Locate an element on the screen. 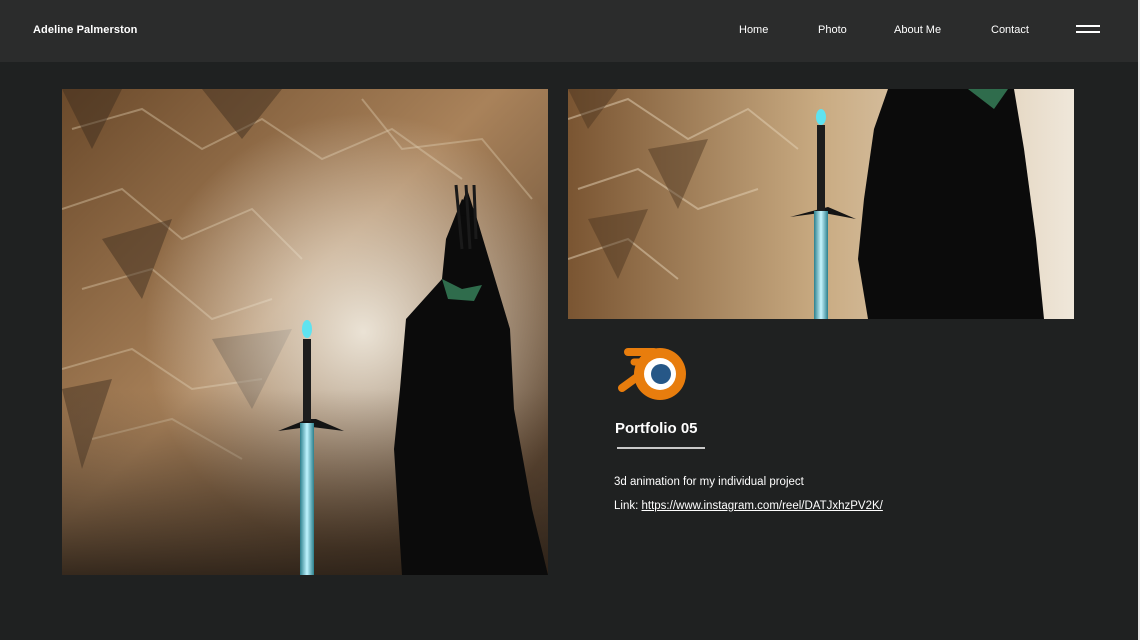  nav-home: Home is located at coordinates (753, 30).